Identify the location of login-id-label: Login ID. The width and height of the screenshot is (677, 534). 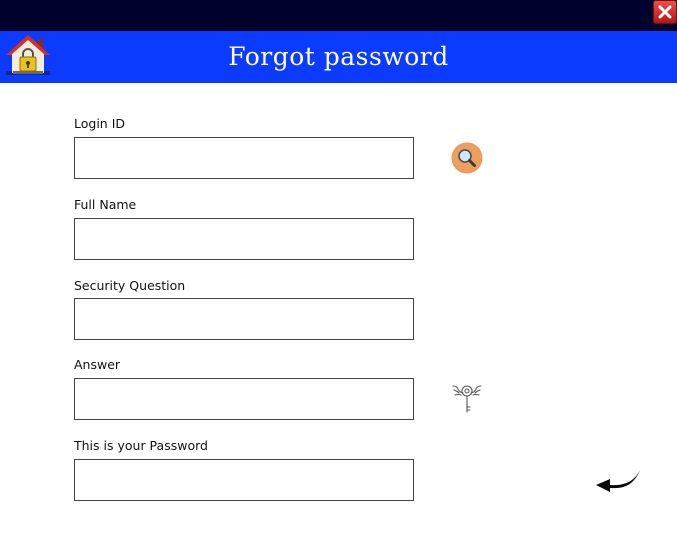
(100, 123).